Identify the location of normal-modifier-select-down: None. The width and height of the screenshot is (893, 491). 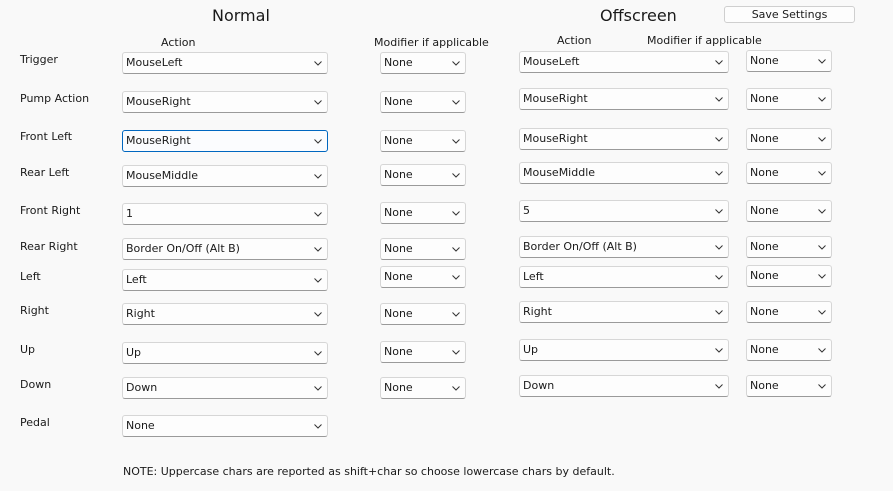
(423, 388).